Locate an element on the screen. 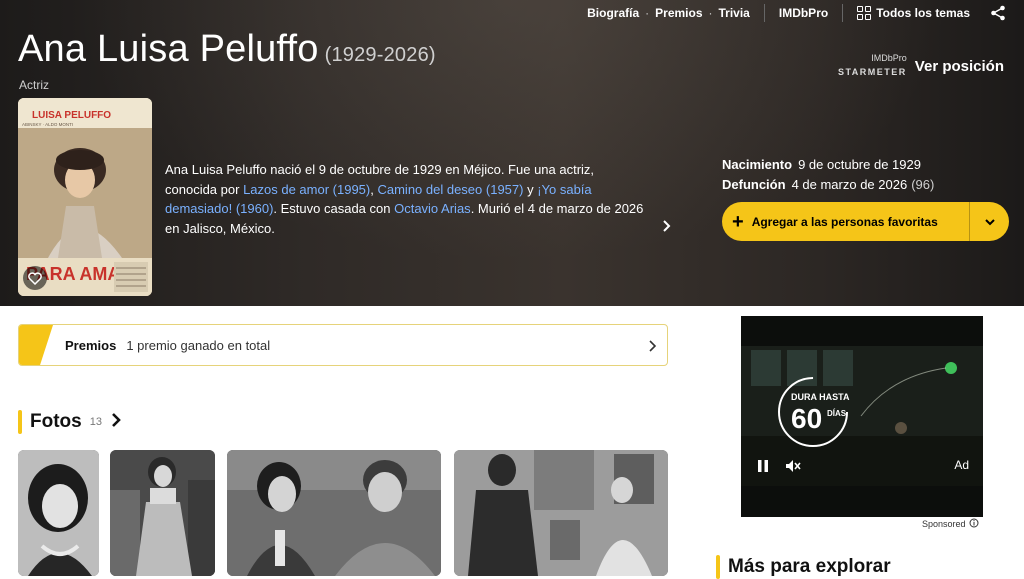 The height and width of the screenshot is (579, 1024). awards-accent is located at coordinates (36, 345).